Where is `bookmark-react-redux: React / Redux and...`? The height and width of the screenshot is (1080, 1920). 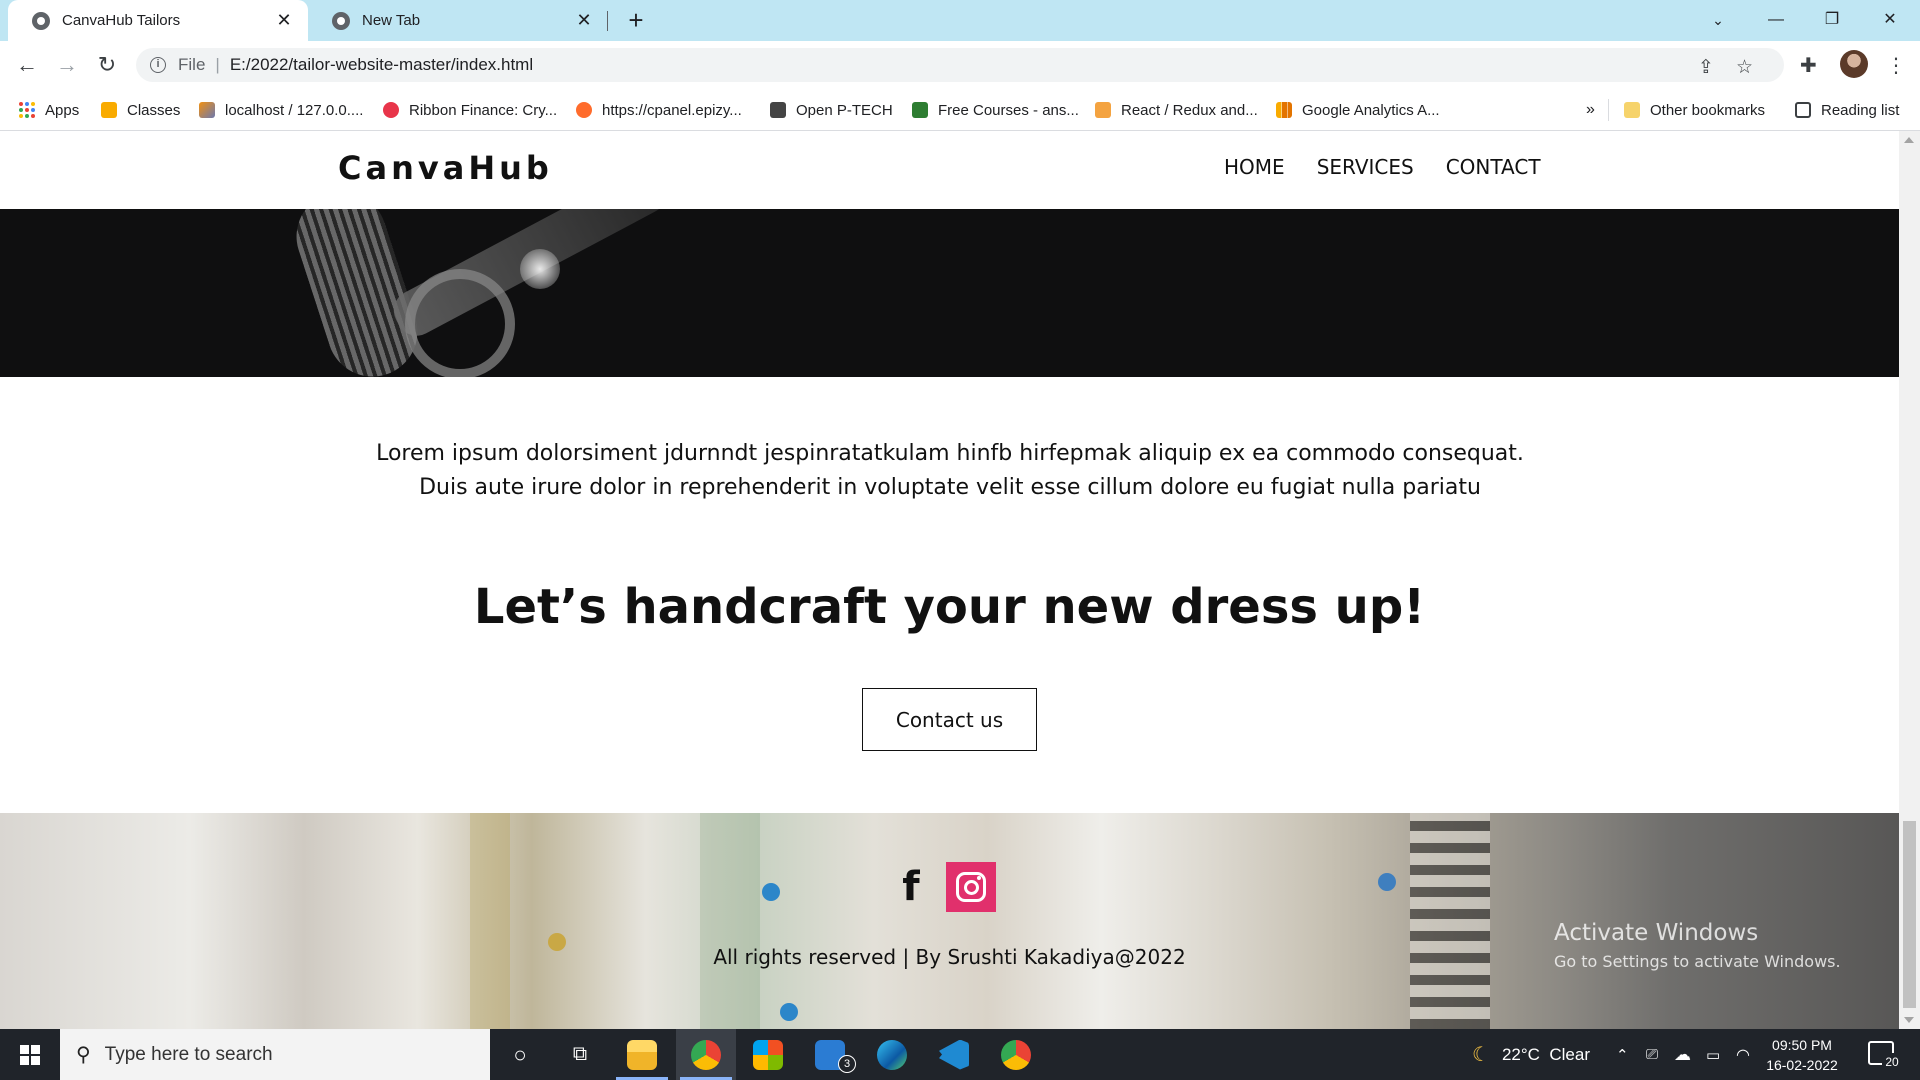 bookmark-react-redux: React / Redux and... is located at coordinates (1176, 110).